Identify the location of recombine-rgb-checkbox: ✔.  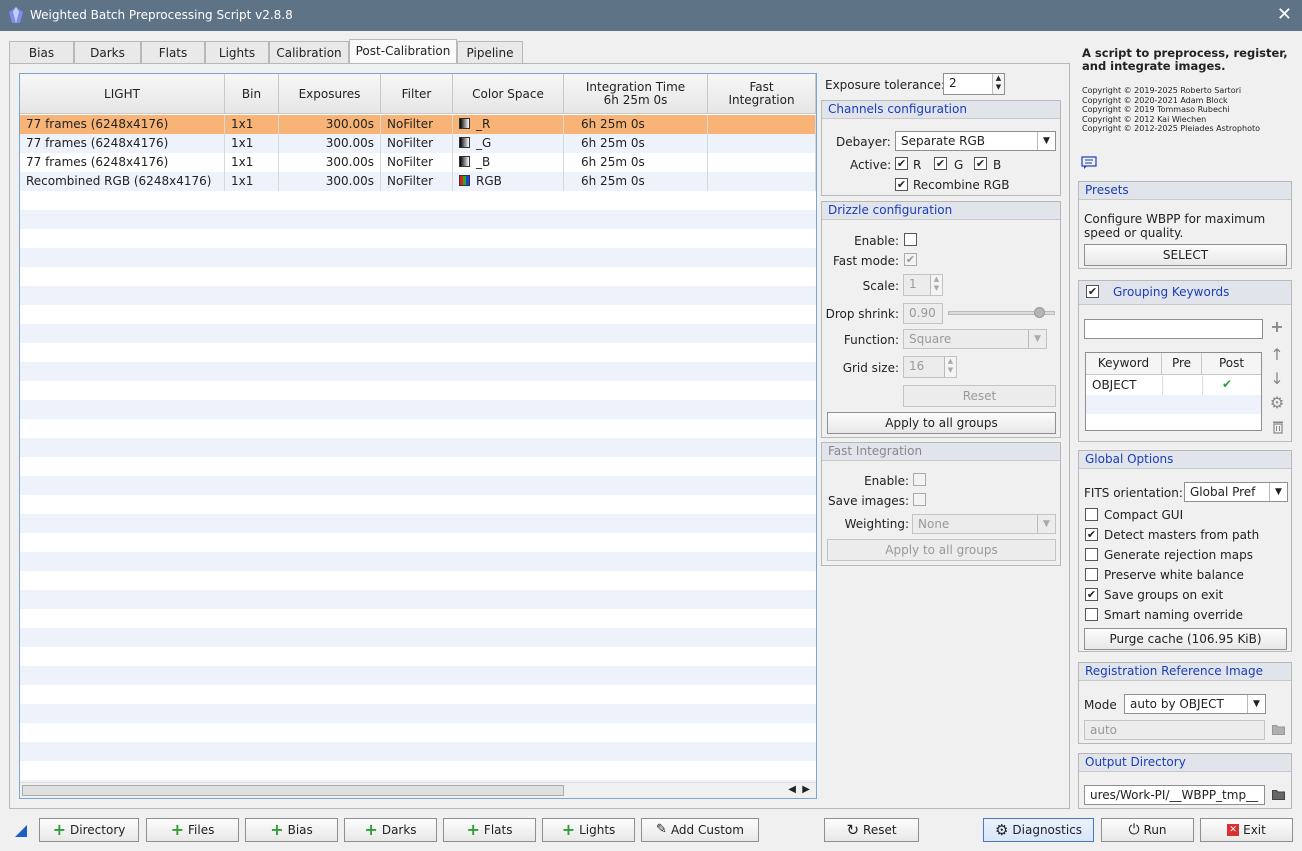
(901, 184).